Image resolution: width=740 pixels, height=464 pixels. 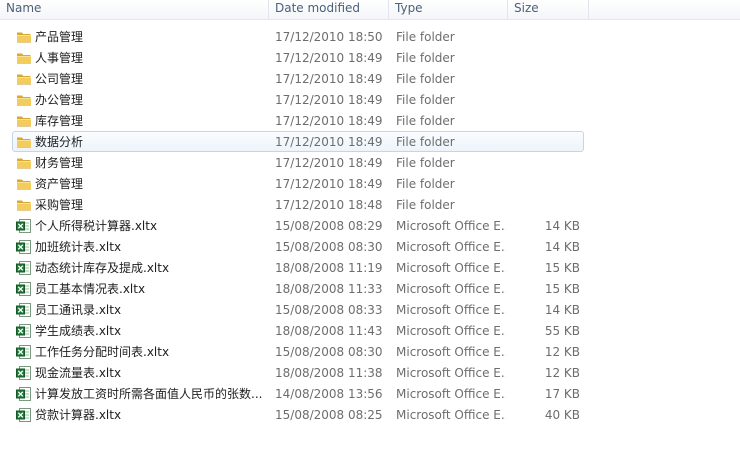 I want to click on folder-row: 公司管理 17/12/2010 18:49 File folder, so click(x=298, y=78).